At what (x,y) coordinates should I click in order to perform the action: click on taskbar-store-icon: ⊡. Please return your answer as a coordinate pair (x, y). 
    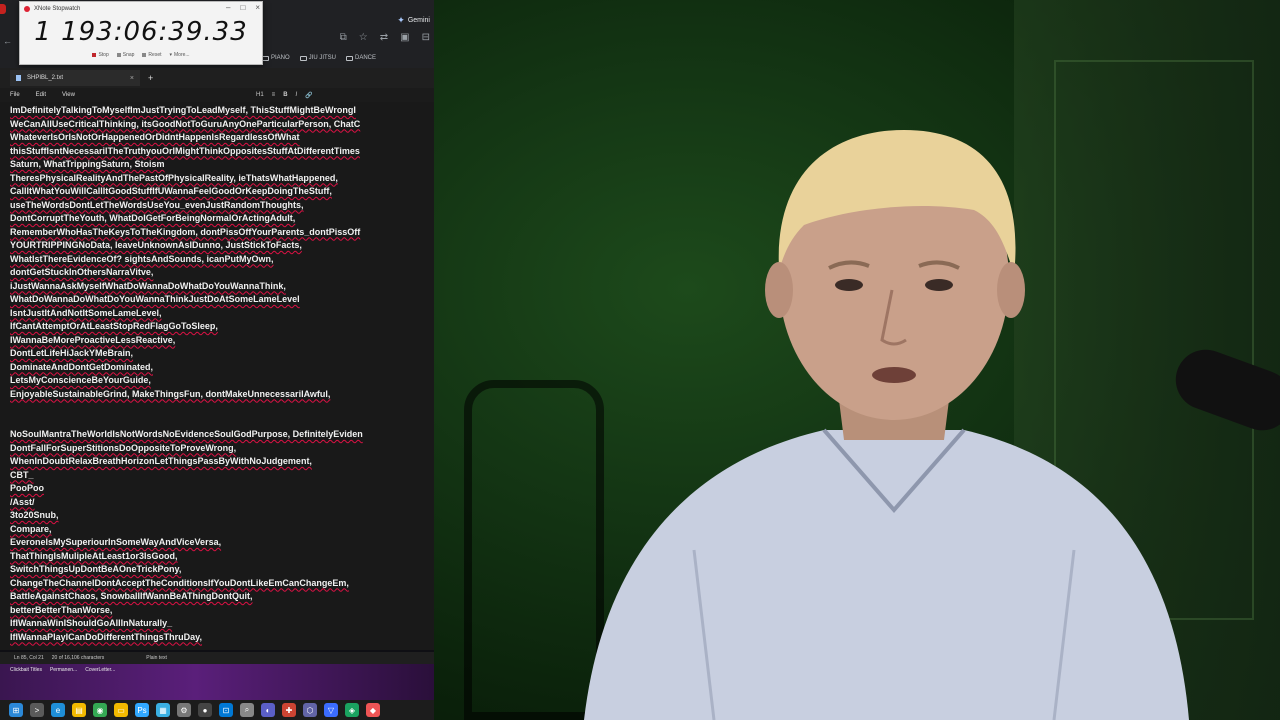
    Looking at the image, I should click on (226, 710).